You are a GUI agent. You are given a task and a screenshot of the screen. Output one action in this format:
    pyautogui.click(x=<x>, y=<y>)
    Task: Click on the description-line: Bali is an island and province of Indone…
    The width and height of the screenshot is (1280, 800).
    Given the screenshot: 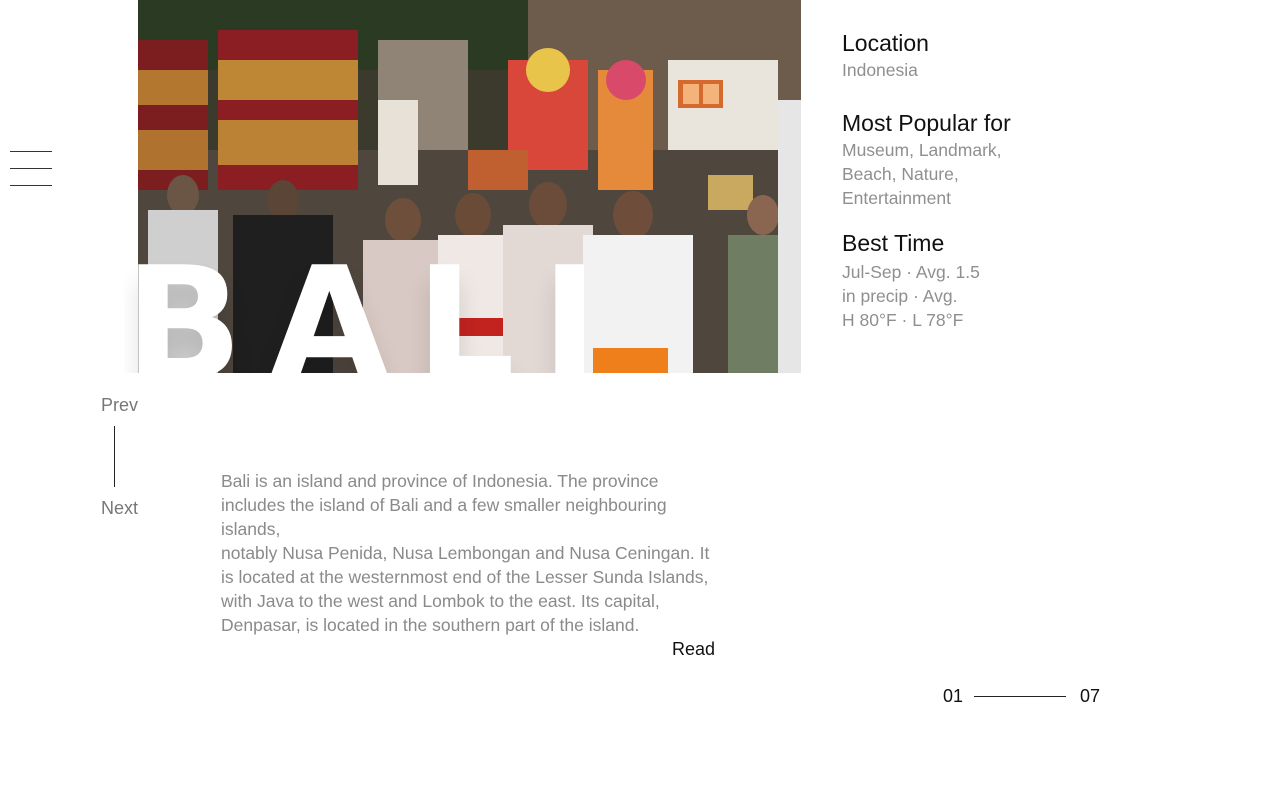 What is the action you would take?
    pyautogui.click(x=440, y=481)
    